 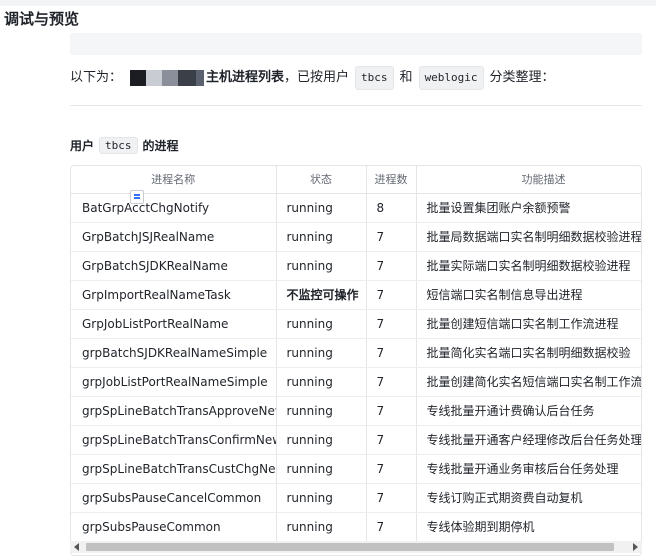 What do you see at coordinates (42, 19) in the screenshot?
I see `page-title: 调试与预览` at bounding box center [42, 19].